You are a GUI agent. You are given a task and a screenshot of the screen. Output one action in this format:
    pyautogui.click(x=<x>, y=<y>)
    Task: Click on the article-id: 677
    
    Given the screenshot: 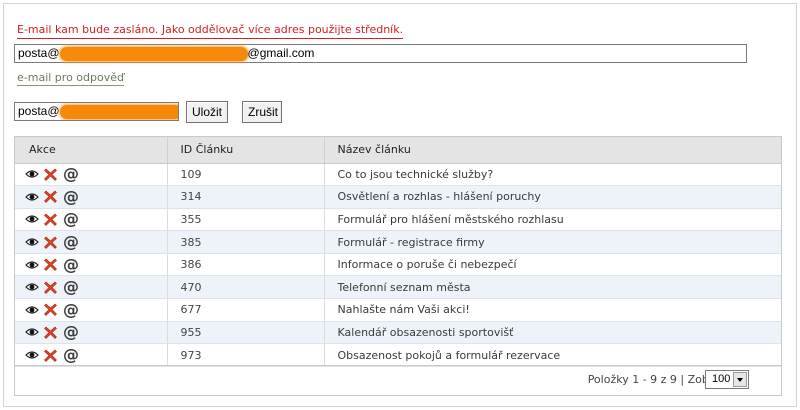 What is the action you would take?
    pyautogui.click(x=245, y=310)
    